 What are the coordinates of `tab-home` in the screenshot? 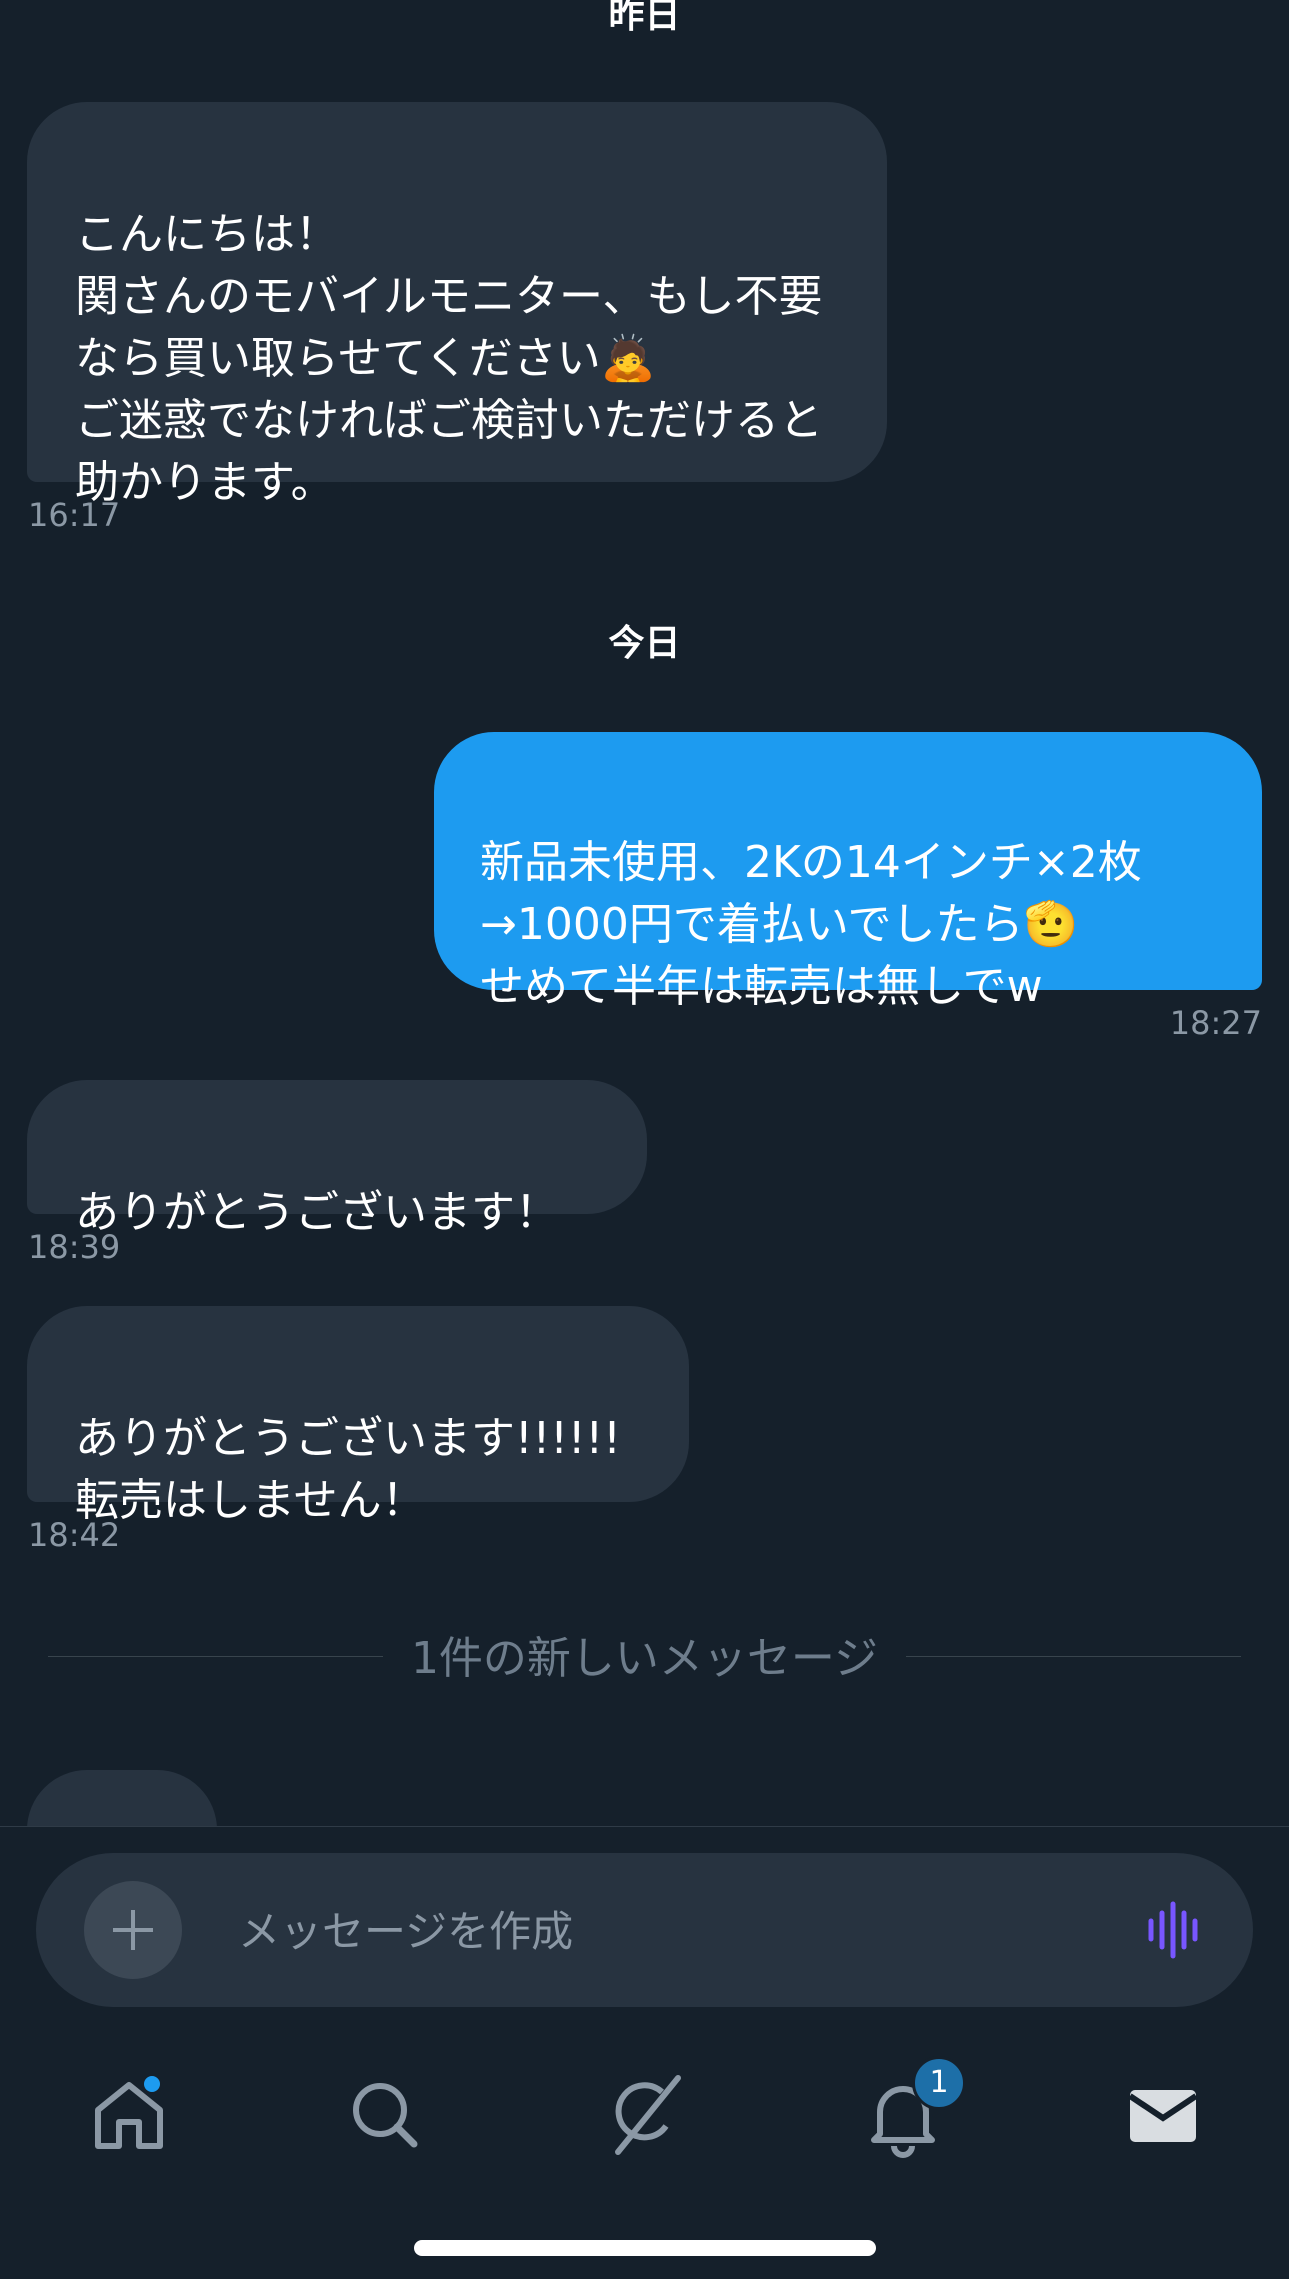 It's located at (129, 2115).